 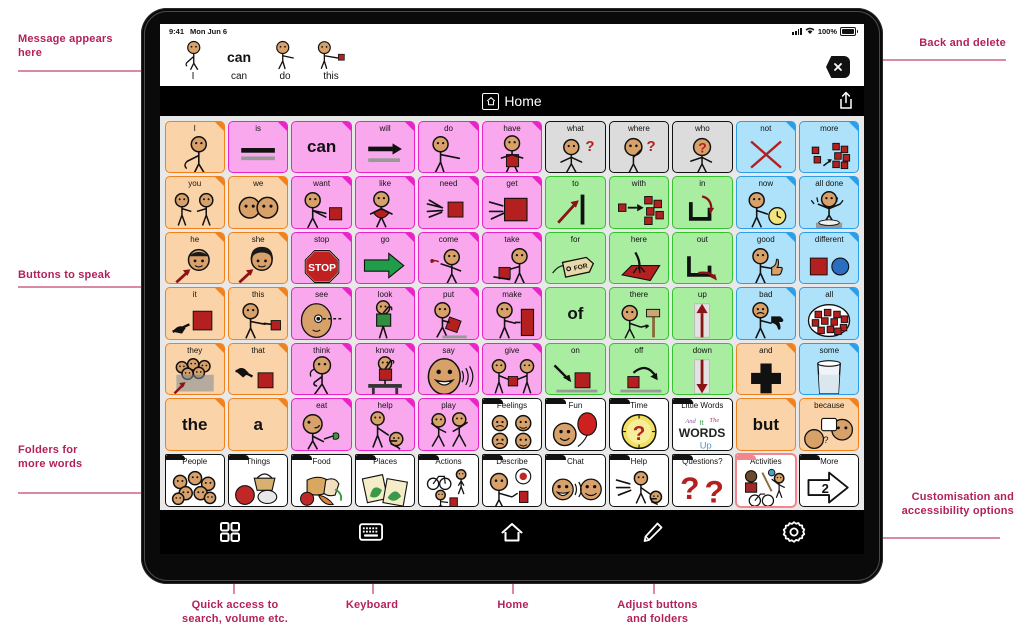 I want to click on symbol-button-different: different, so click(x=829, y=258).